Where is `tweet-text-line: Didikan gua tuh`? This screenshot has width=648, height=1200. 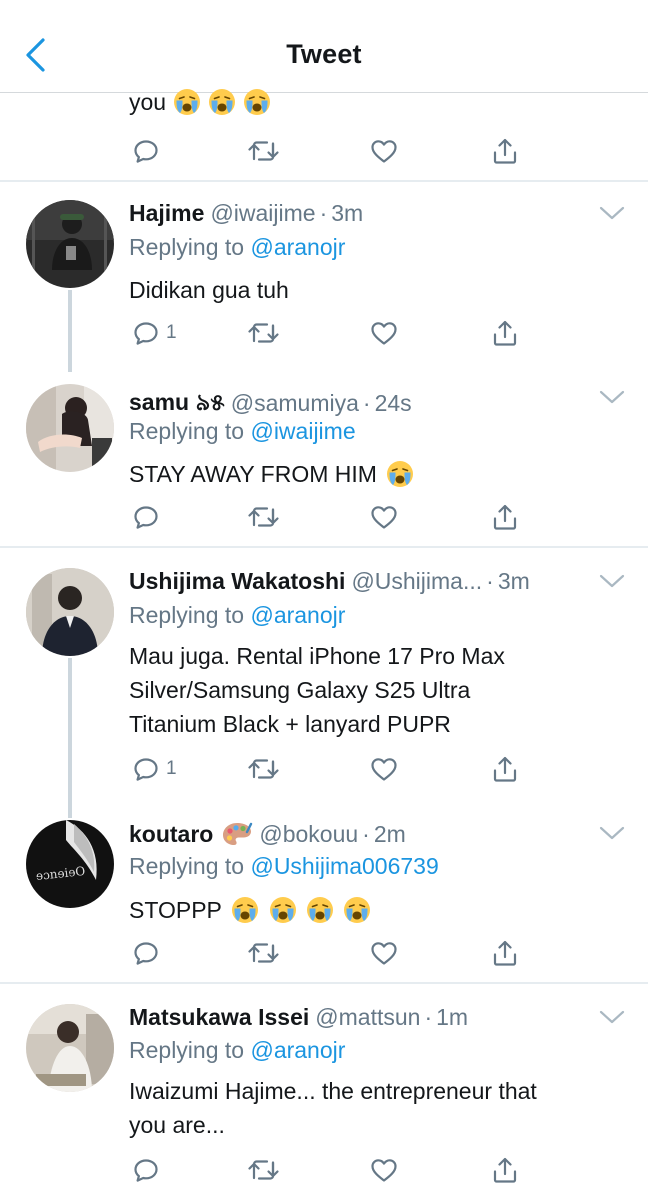
tweet-text-line: Didikan gua tuh is located at coordinates (209, 289).